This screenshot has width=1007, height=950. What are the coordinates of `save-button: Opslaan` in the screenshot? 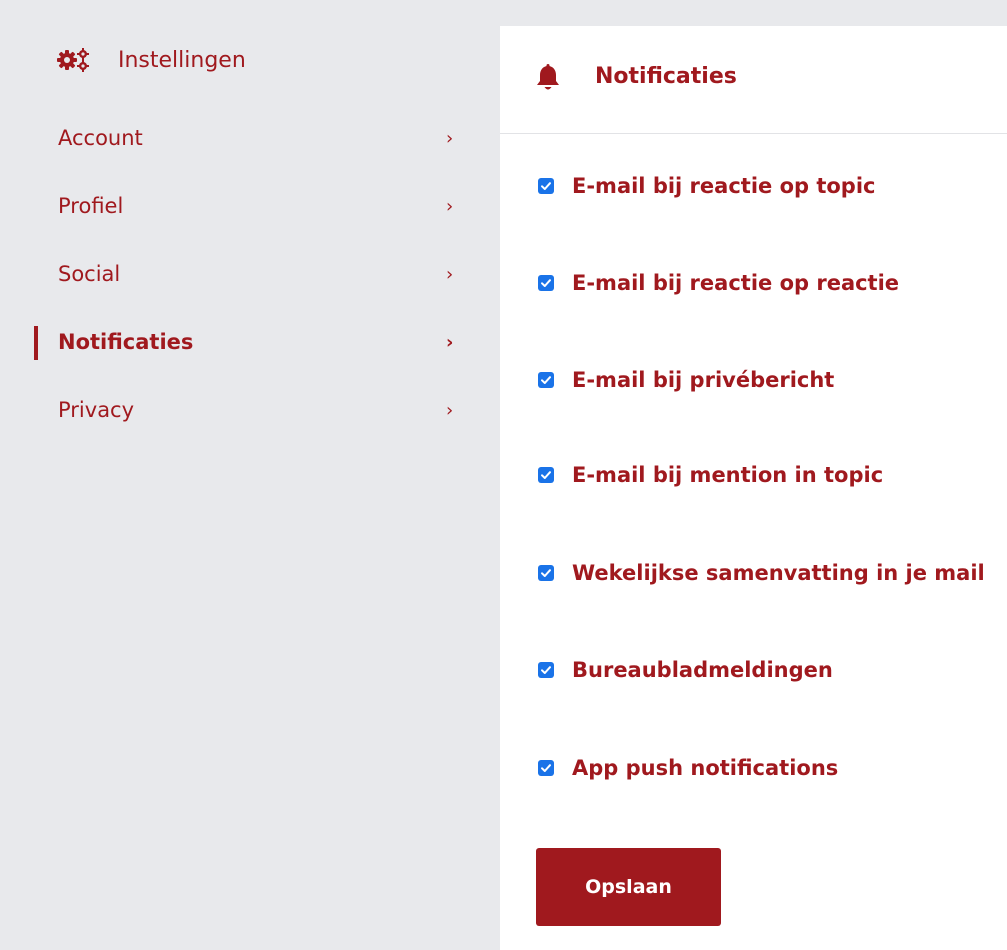 It's located at (628, 887).